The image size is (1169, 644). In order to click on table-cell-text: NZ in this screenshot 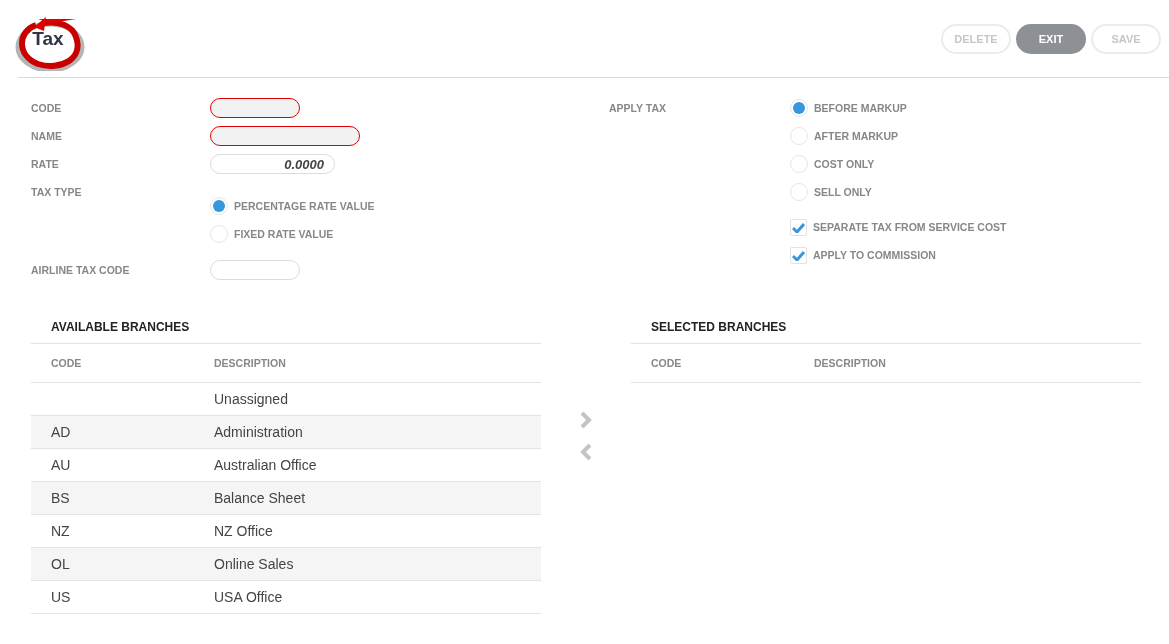, I will do `click(61, 531)`.